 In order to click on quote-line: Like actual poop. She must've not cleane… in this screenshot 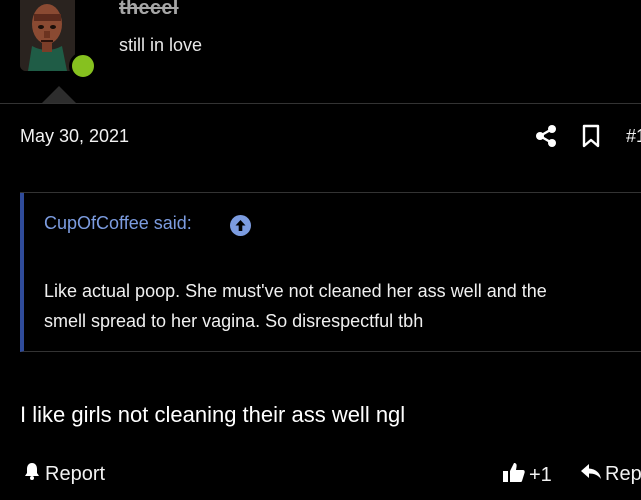, I will do `click(295, 291)`.